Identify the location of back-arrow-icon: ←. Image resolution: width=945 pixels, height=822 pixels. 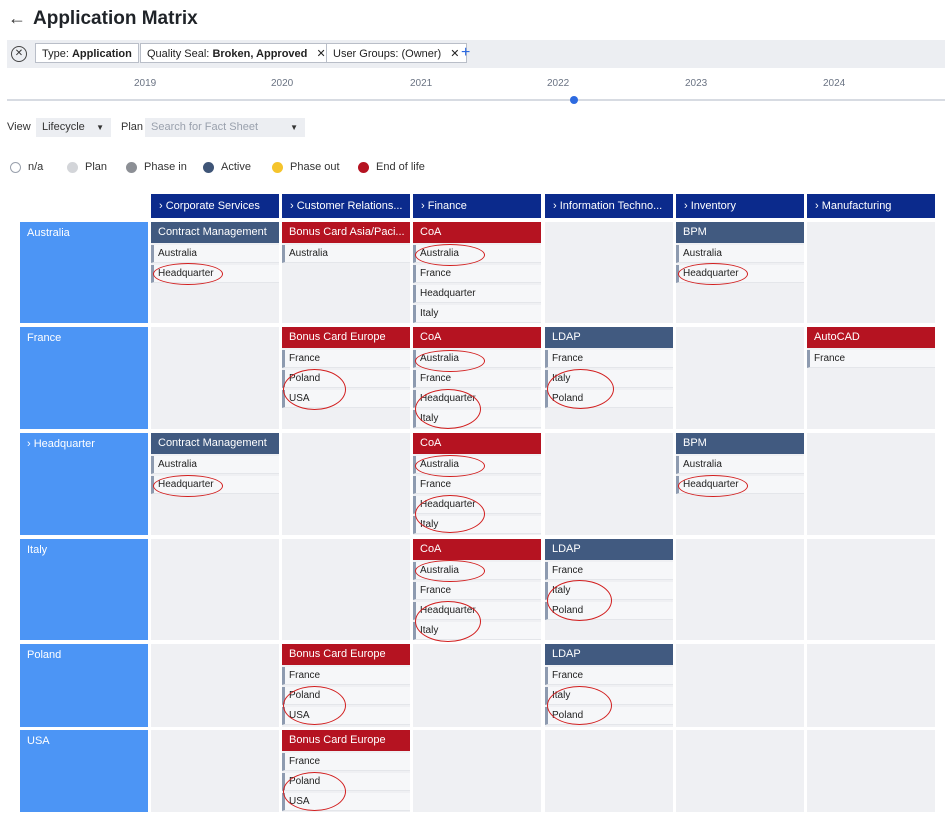
(17, 18).